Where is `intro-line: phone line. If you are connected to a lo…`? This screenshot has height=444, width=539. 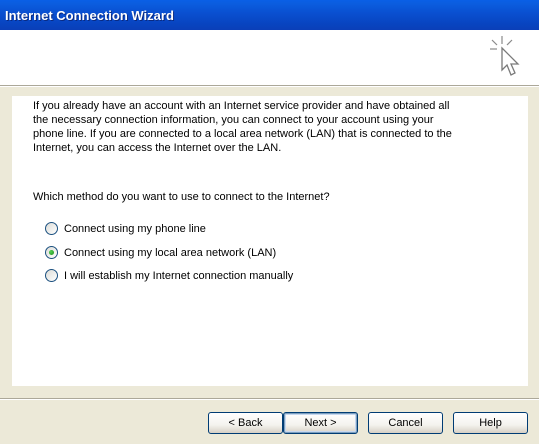
intro-line: phone line. If you are connected to a lo… is located at coordinates (242, 134).